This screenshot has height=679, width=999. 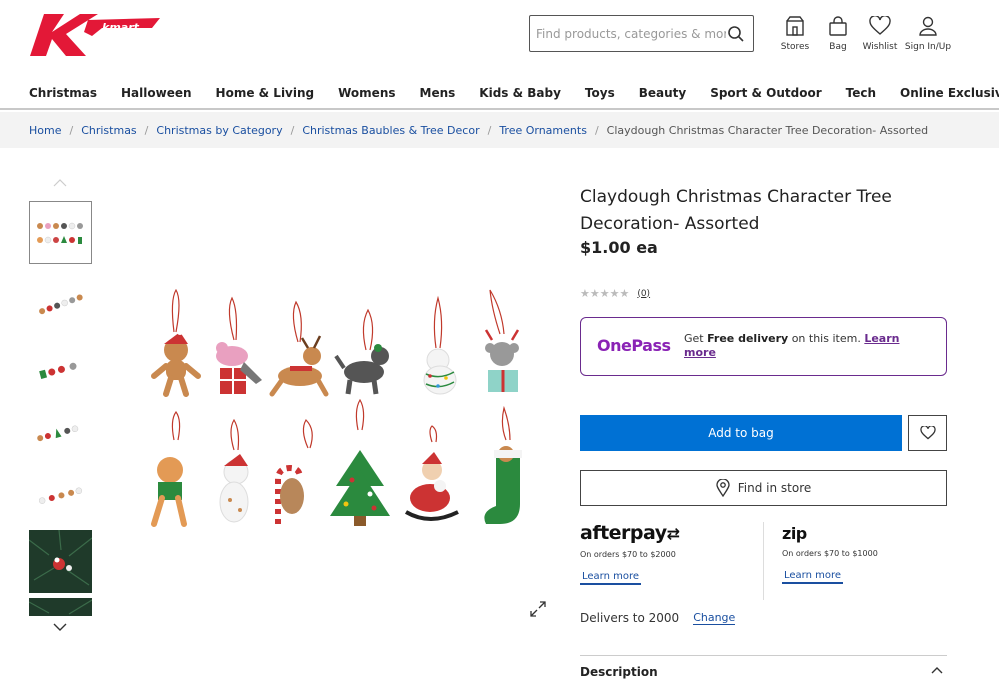 What do you see at coordinates (121, 27) in the screenshot?
I see `logo-wordmark: kmart` at bounding box center [121, 27].